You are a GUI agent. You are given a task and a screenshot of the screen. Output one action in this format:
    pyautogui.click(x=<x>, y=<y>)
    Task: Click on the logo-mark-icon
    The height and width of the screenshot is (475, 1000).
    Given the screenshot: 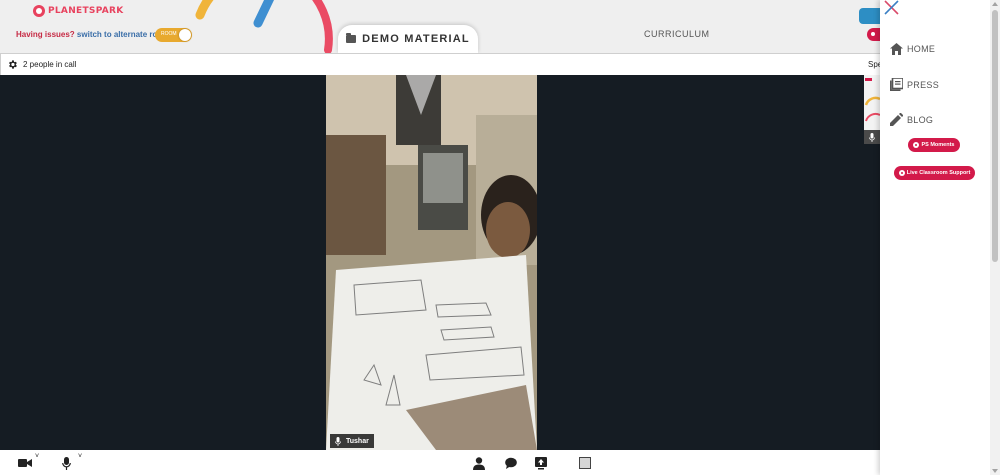 What is the action you would take?
    pyautogui.click(x=39, y=11)
    